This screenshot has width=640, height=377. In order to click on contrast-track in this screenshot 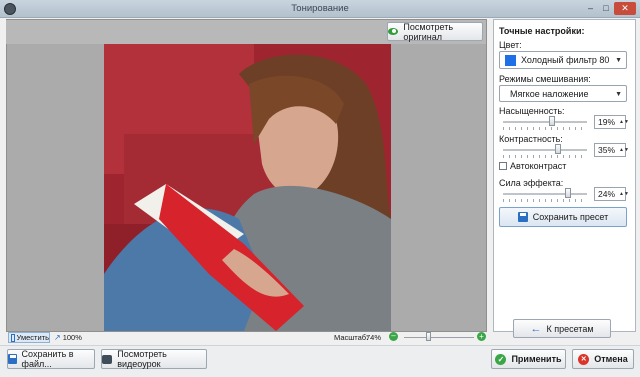, I will do `click(545, 150)`.